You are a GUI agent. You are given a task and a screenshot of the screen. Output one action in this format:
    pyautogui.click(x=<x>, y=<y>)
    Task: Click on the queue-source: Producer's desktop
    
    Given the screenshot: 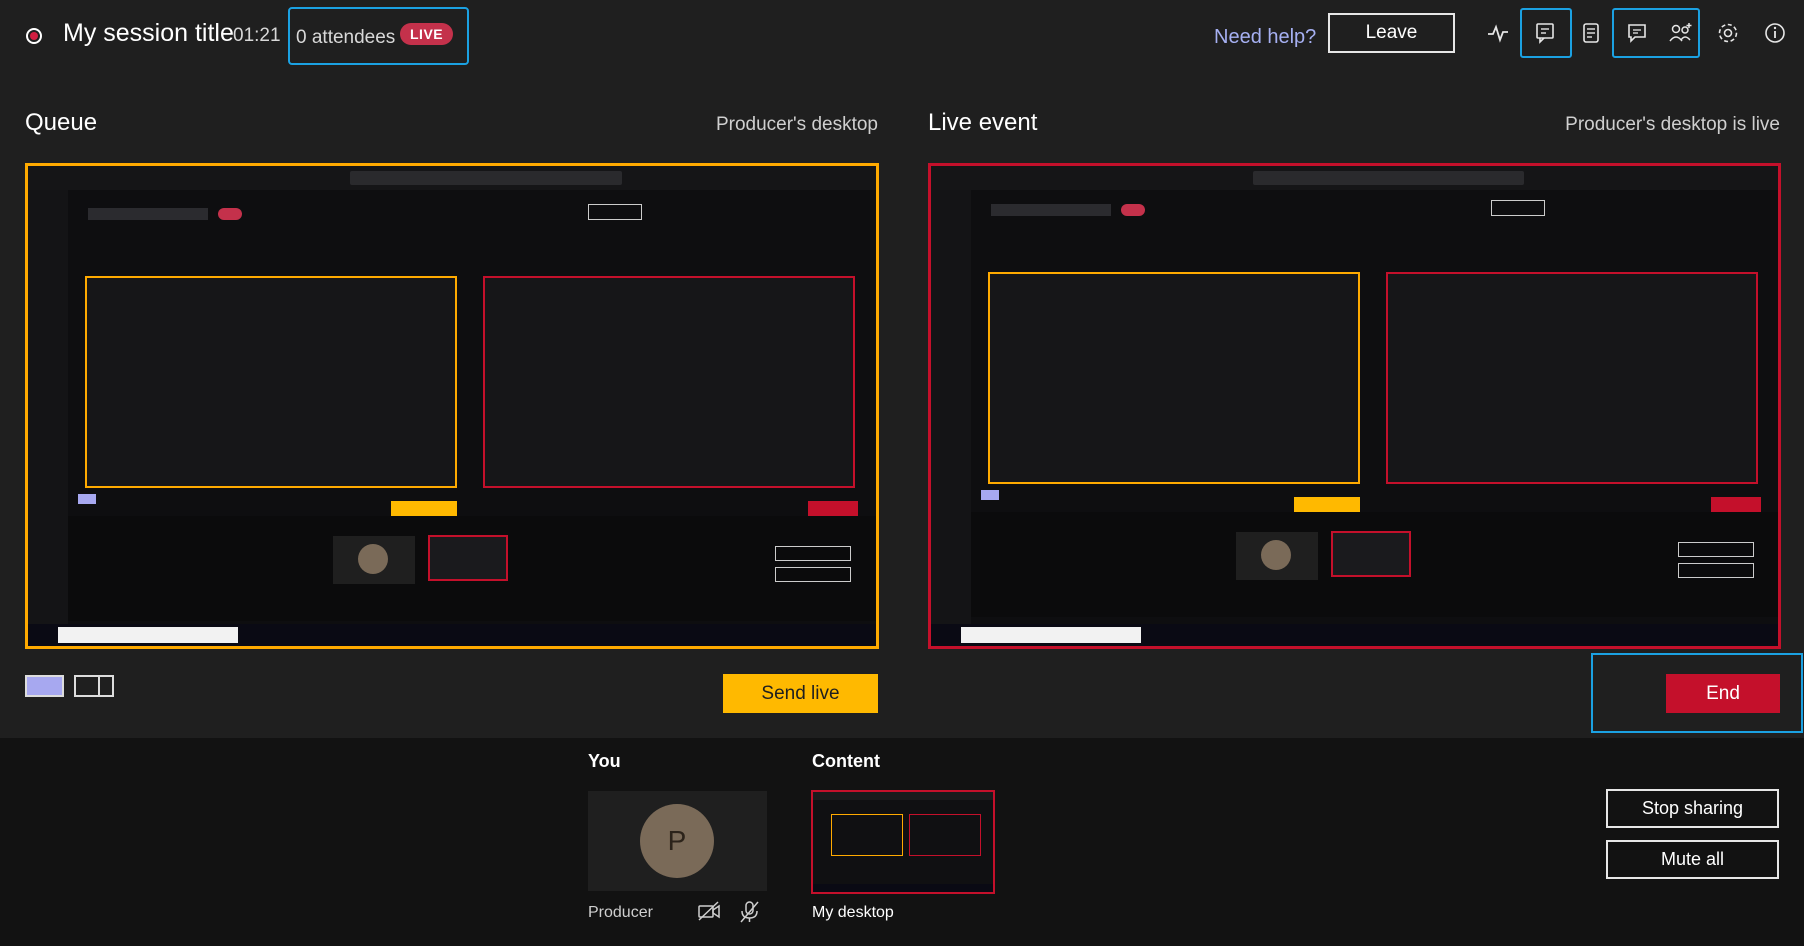 What is the action you would take?
    pyautogui.click(x=796, y=124)
    